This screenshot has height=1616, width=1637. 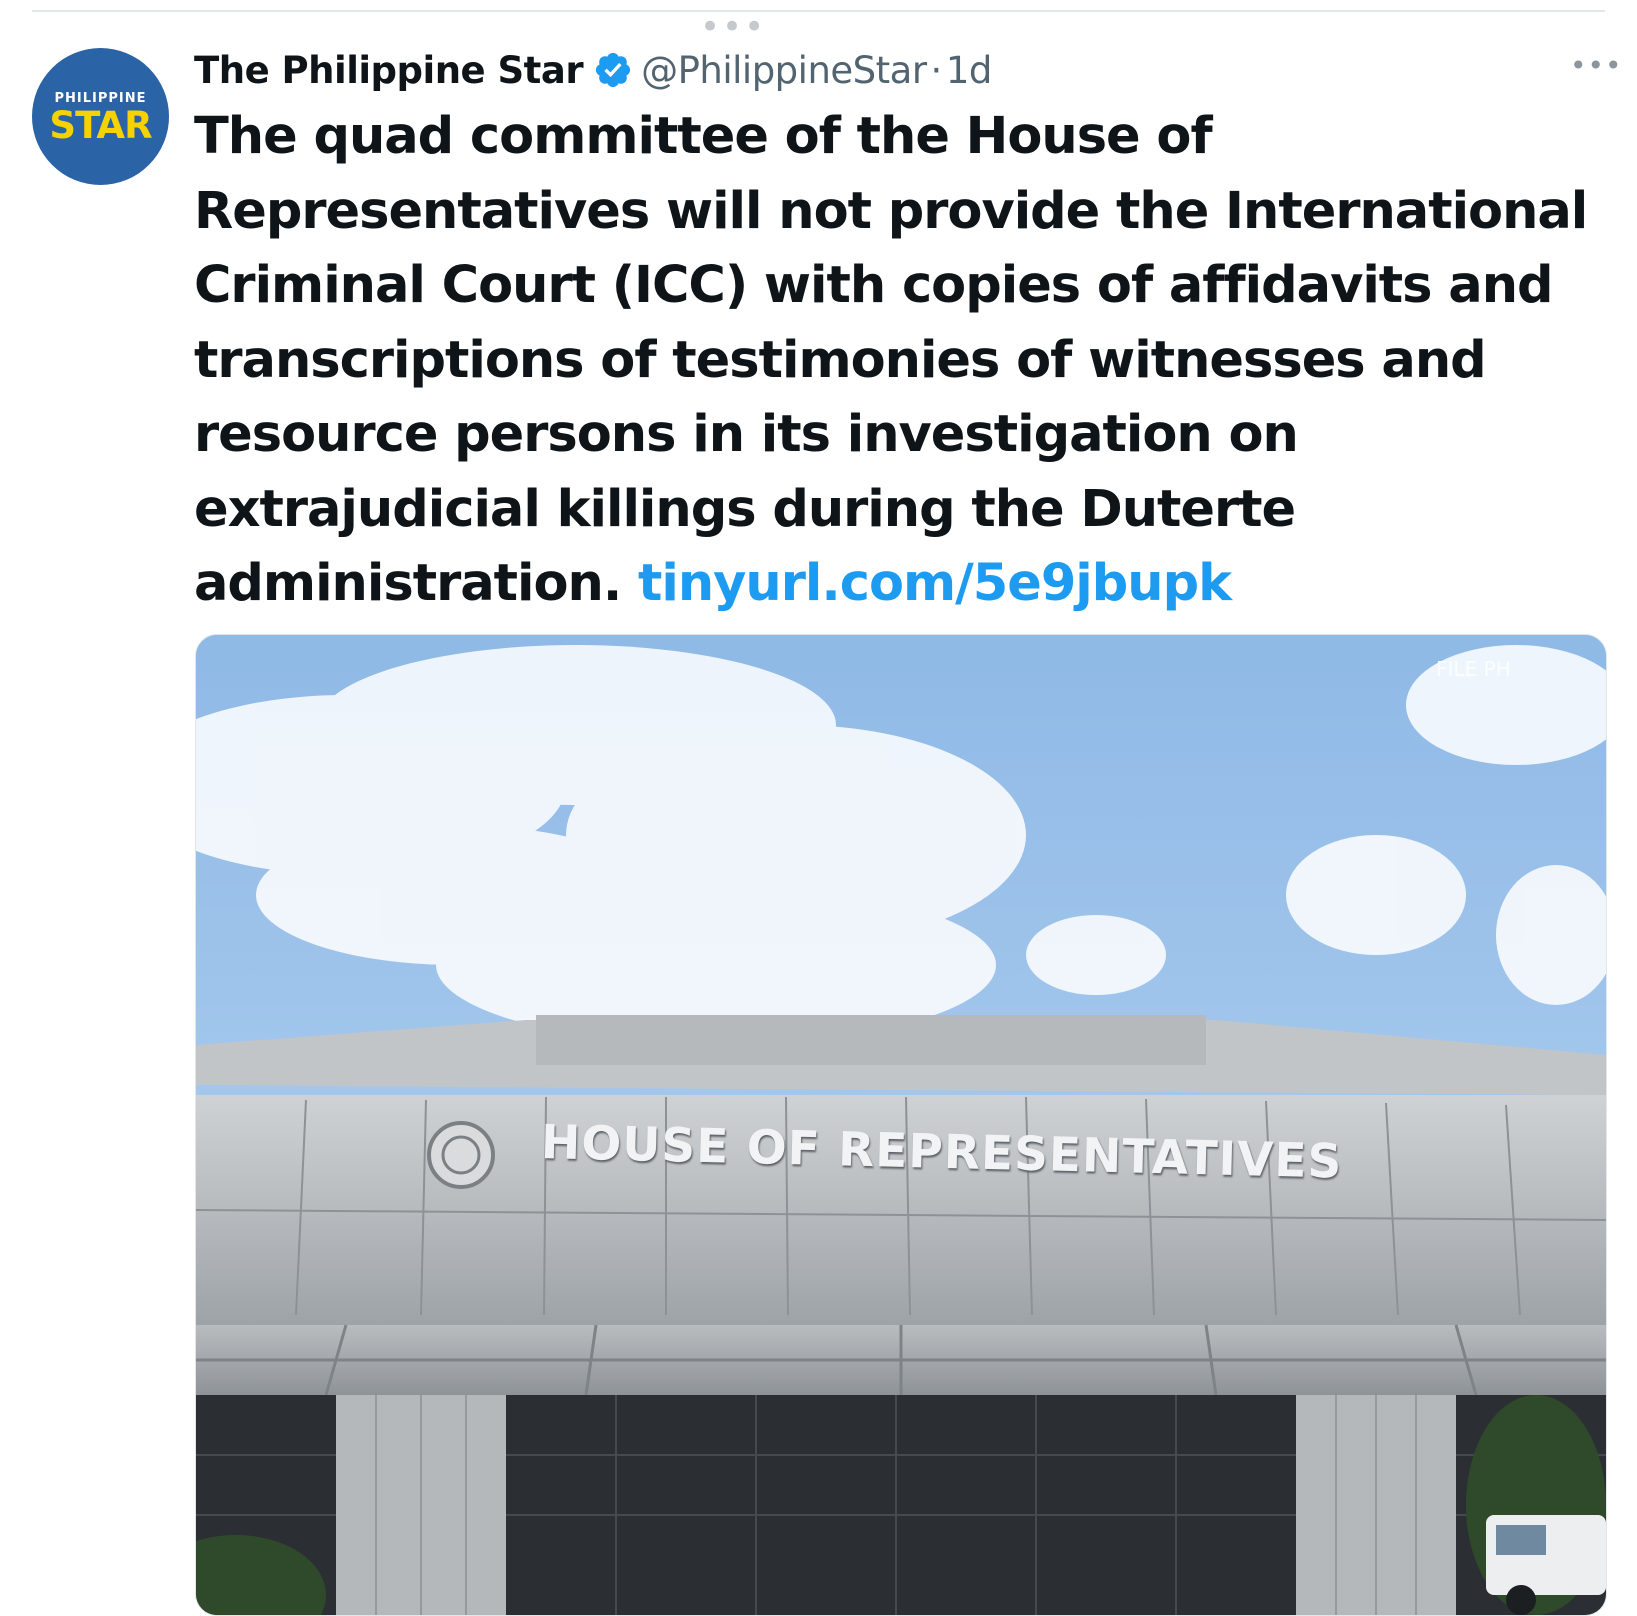 What do you see at coordinates (733, 27) in the screenshot?
I see `ellipsis-icon: •••` at bounding box center [733, 27].